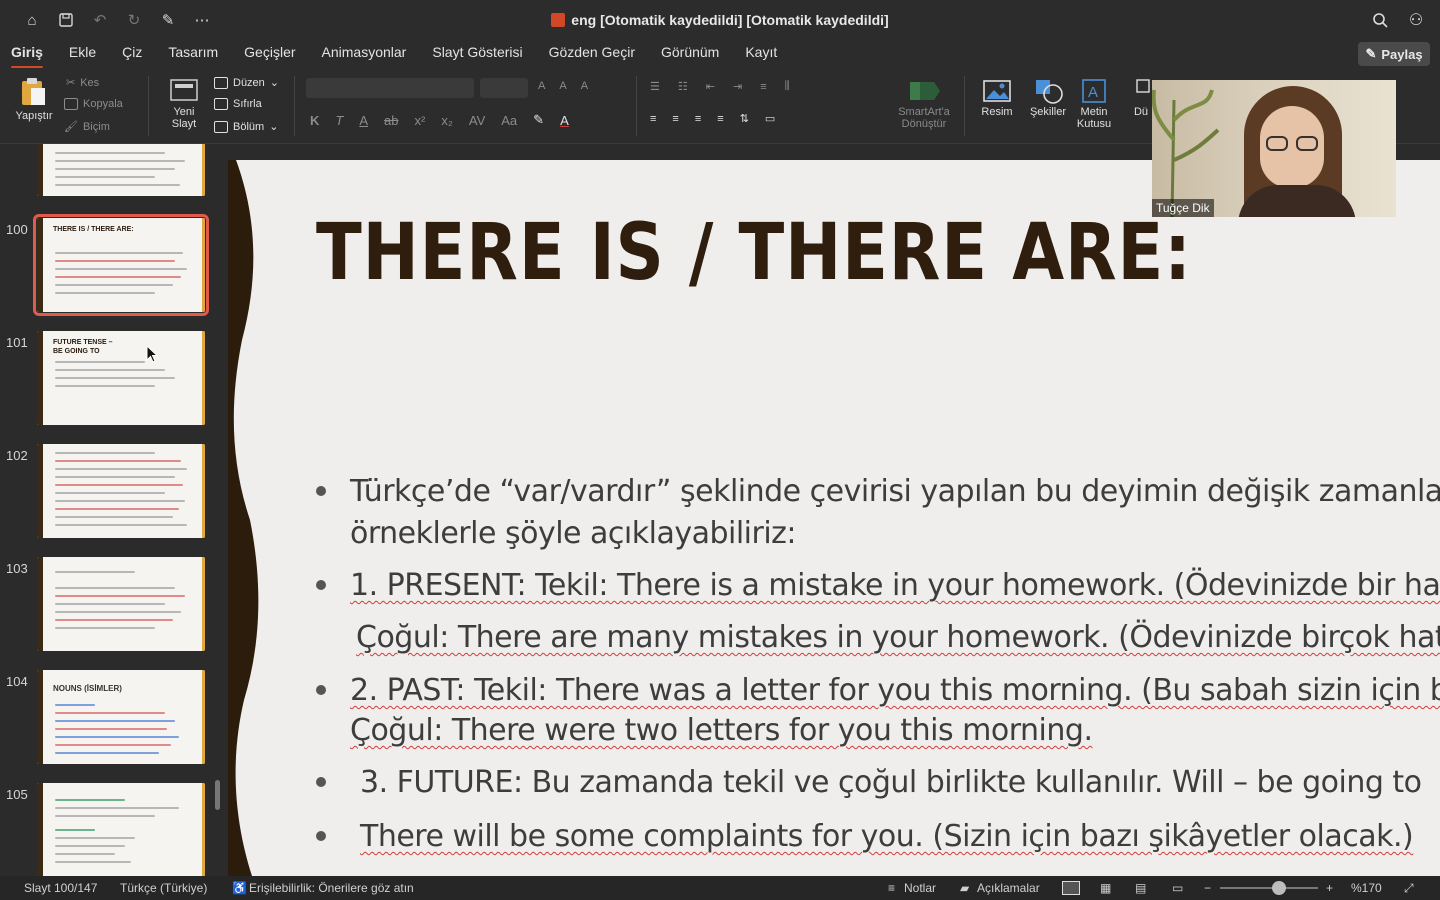 The image size is (1440, 900). What do you see at coordinates (787, 86) in the screenshot?
I see `columns-icon: ⫼` at bounding box center [787, 86].